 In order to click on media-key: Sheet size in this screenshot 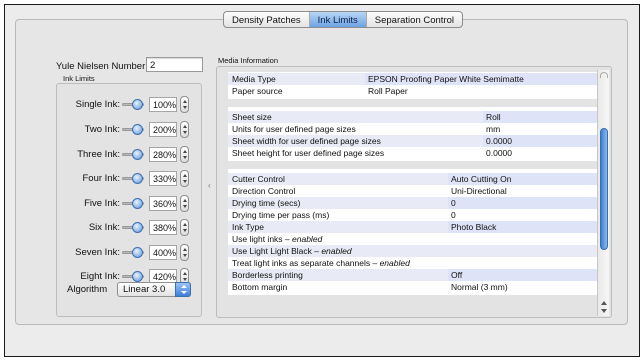, I will do `click(252, 117)`.